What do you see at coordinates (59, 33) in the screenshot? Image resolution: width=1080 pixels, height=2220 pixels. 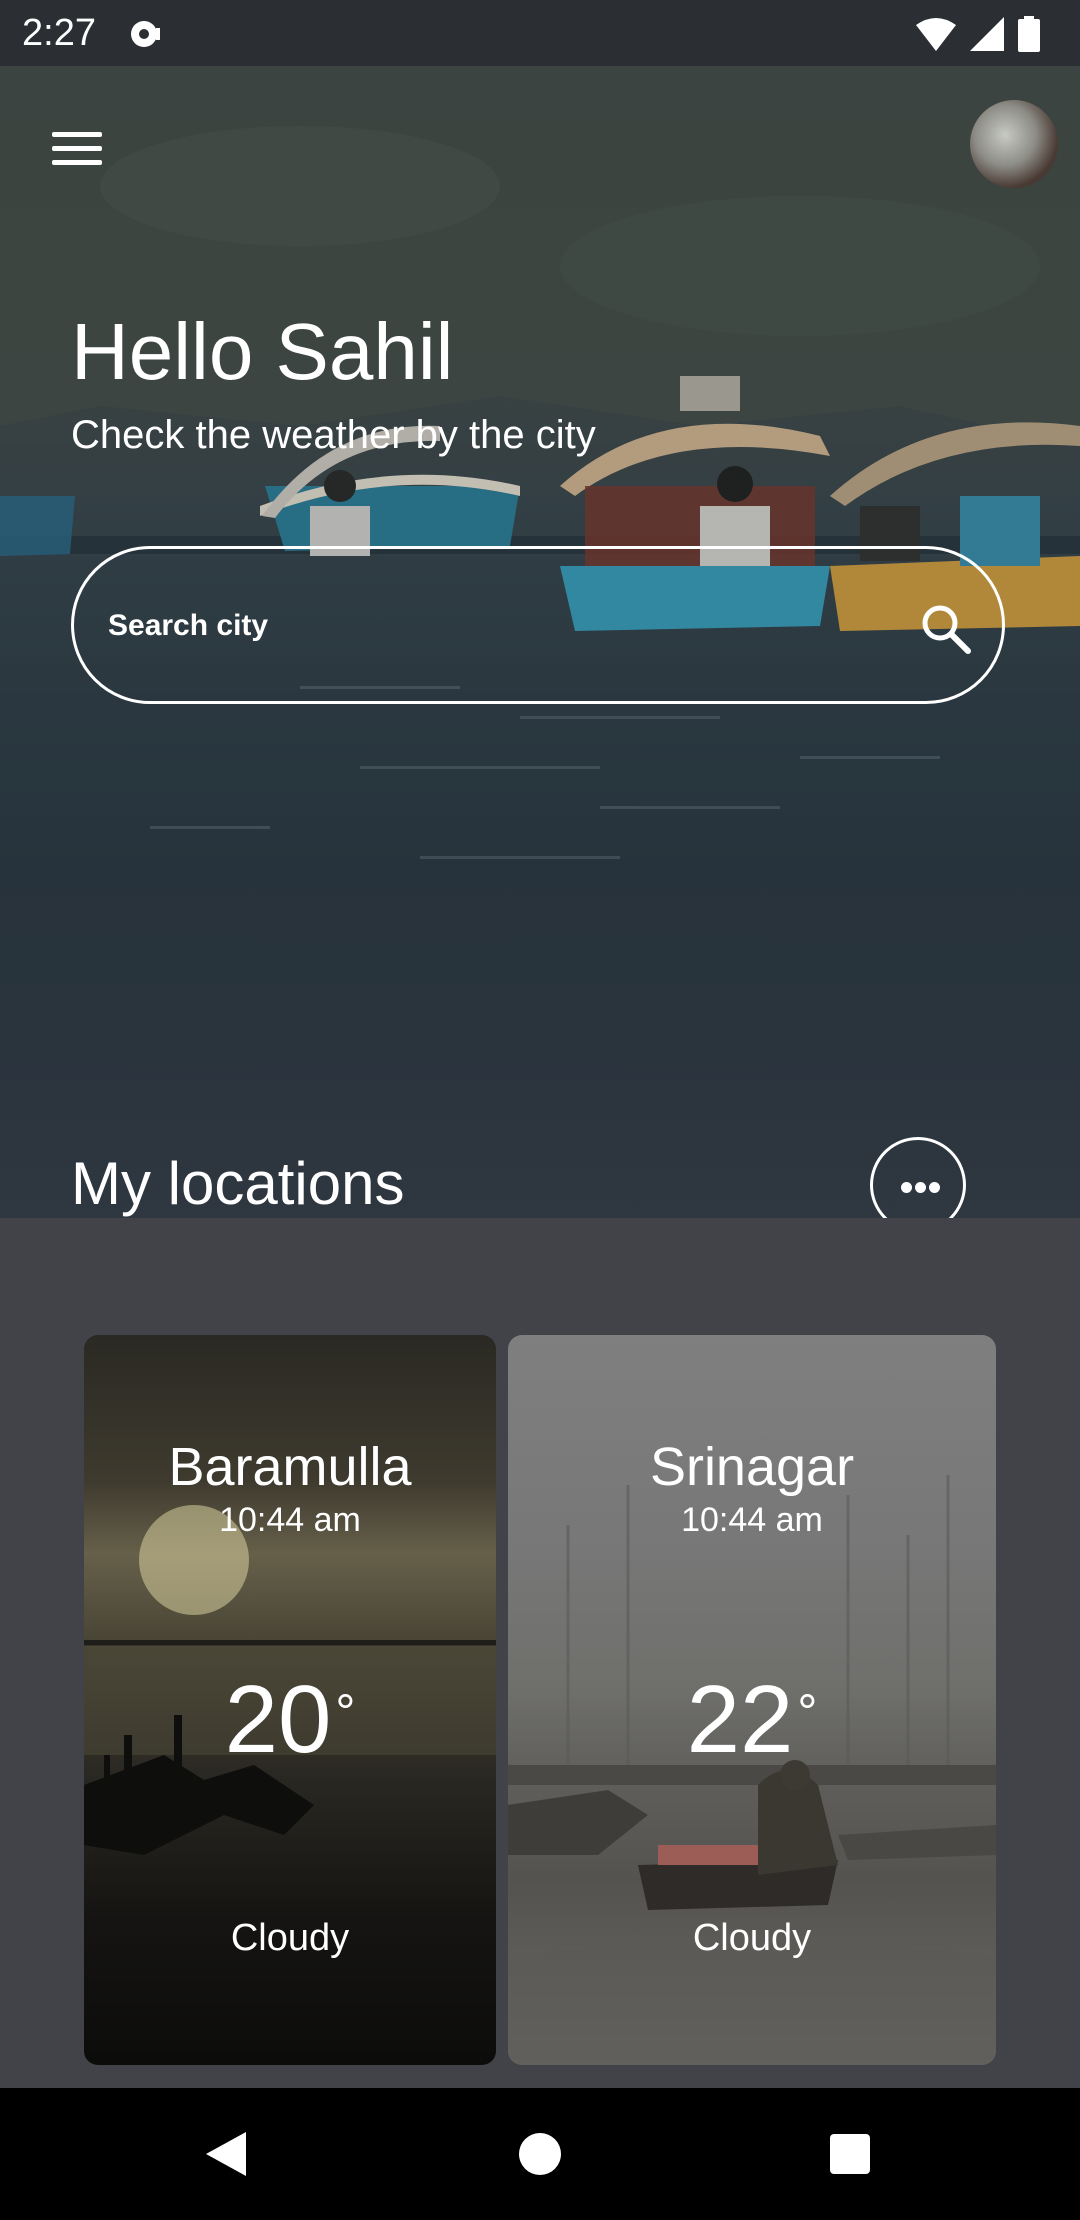 I see `status-time: 2:27` at bounding box center [59, 33].